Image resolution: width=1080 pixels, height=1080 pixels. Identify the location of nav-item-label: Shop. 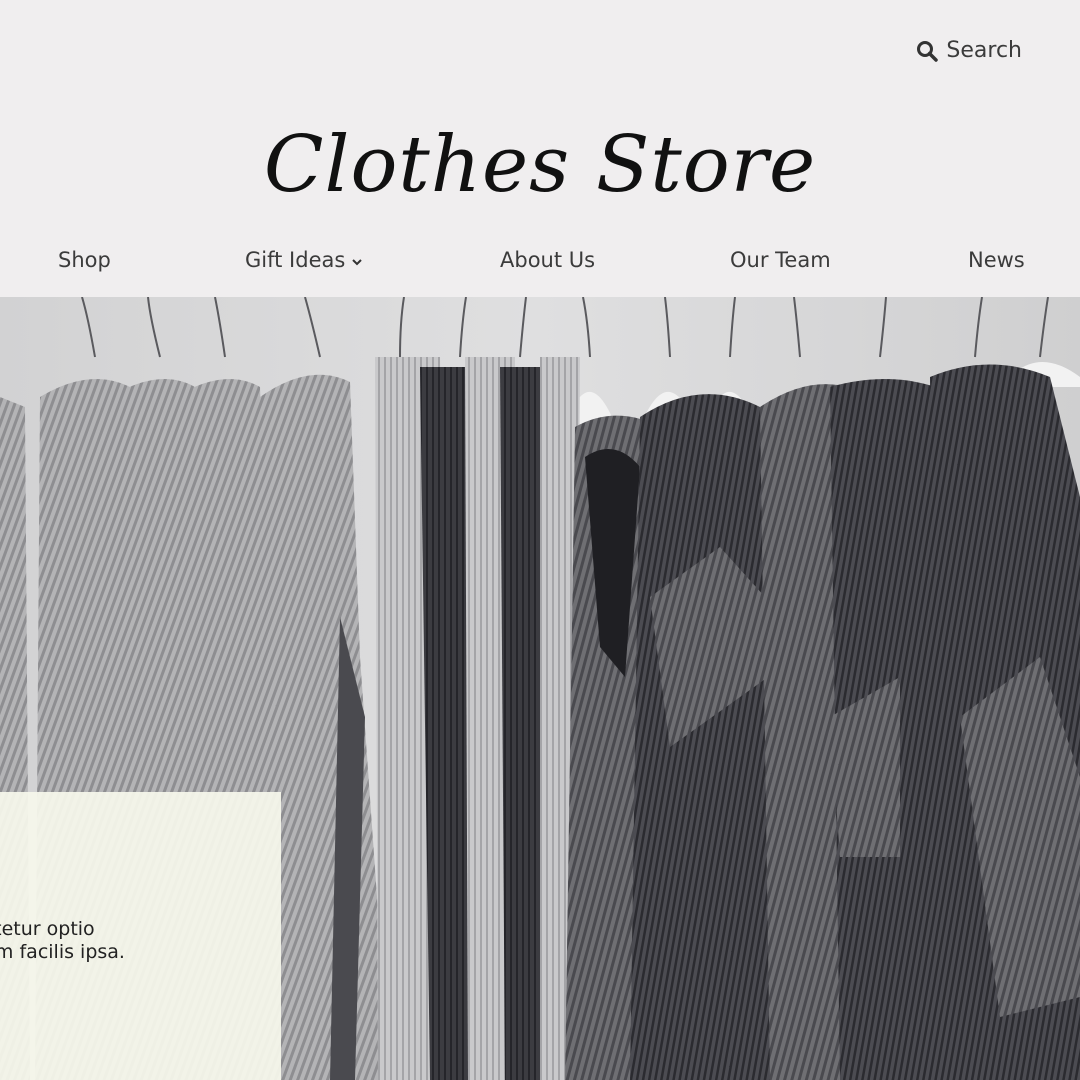
(84, 260).